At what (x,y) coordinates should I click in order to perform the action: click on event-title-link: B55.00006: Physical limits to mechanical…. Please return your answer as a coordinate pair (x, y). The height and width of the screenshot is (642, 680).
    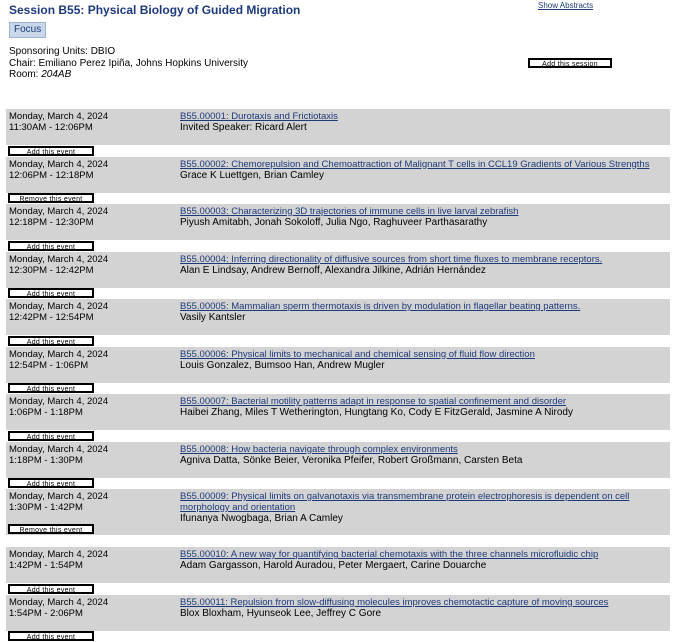
    Looking at the image, I should click on (357, 354).